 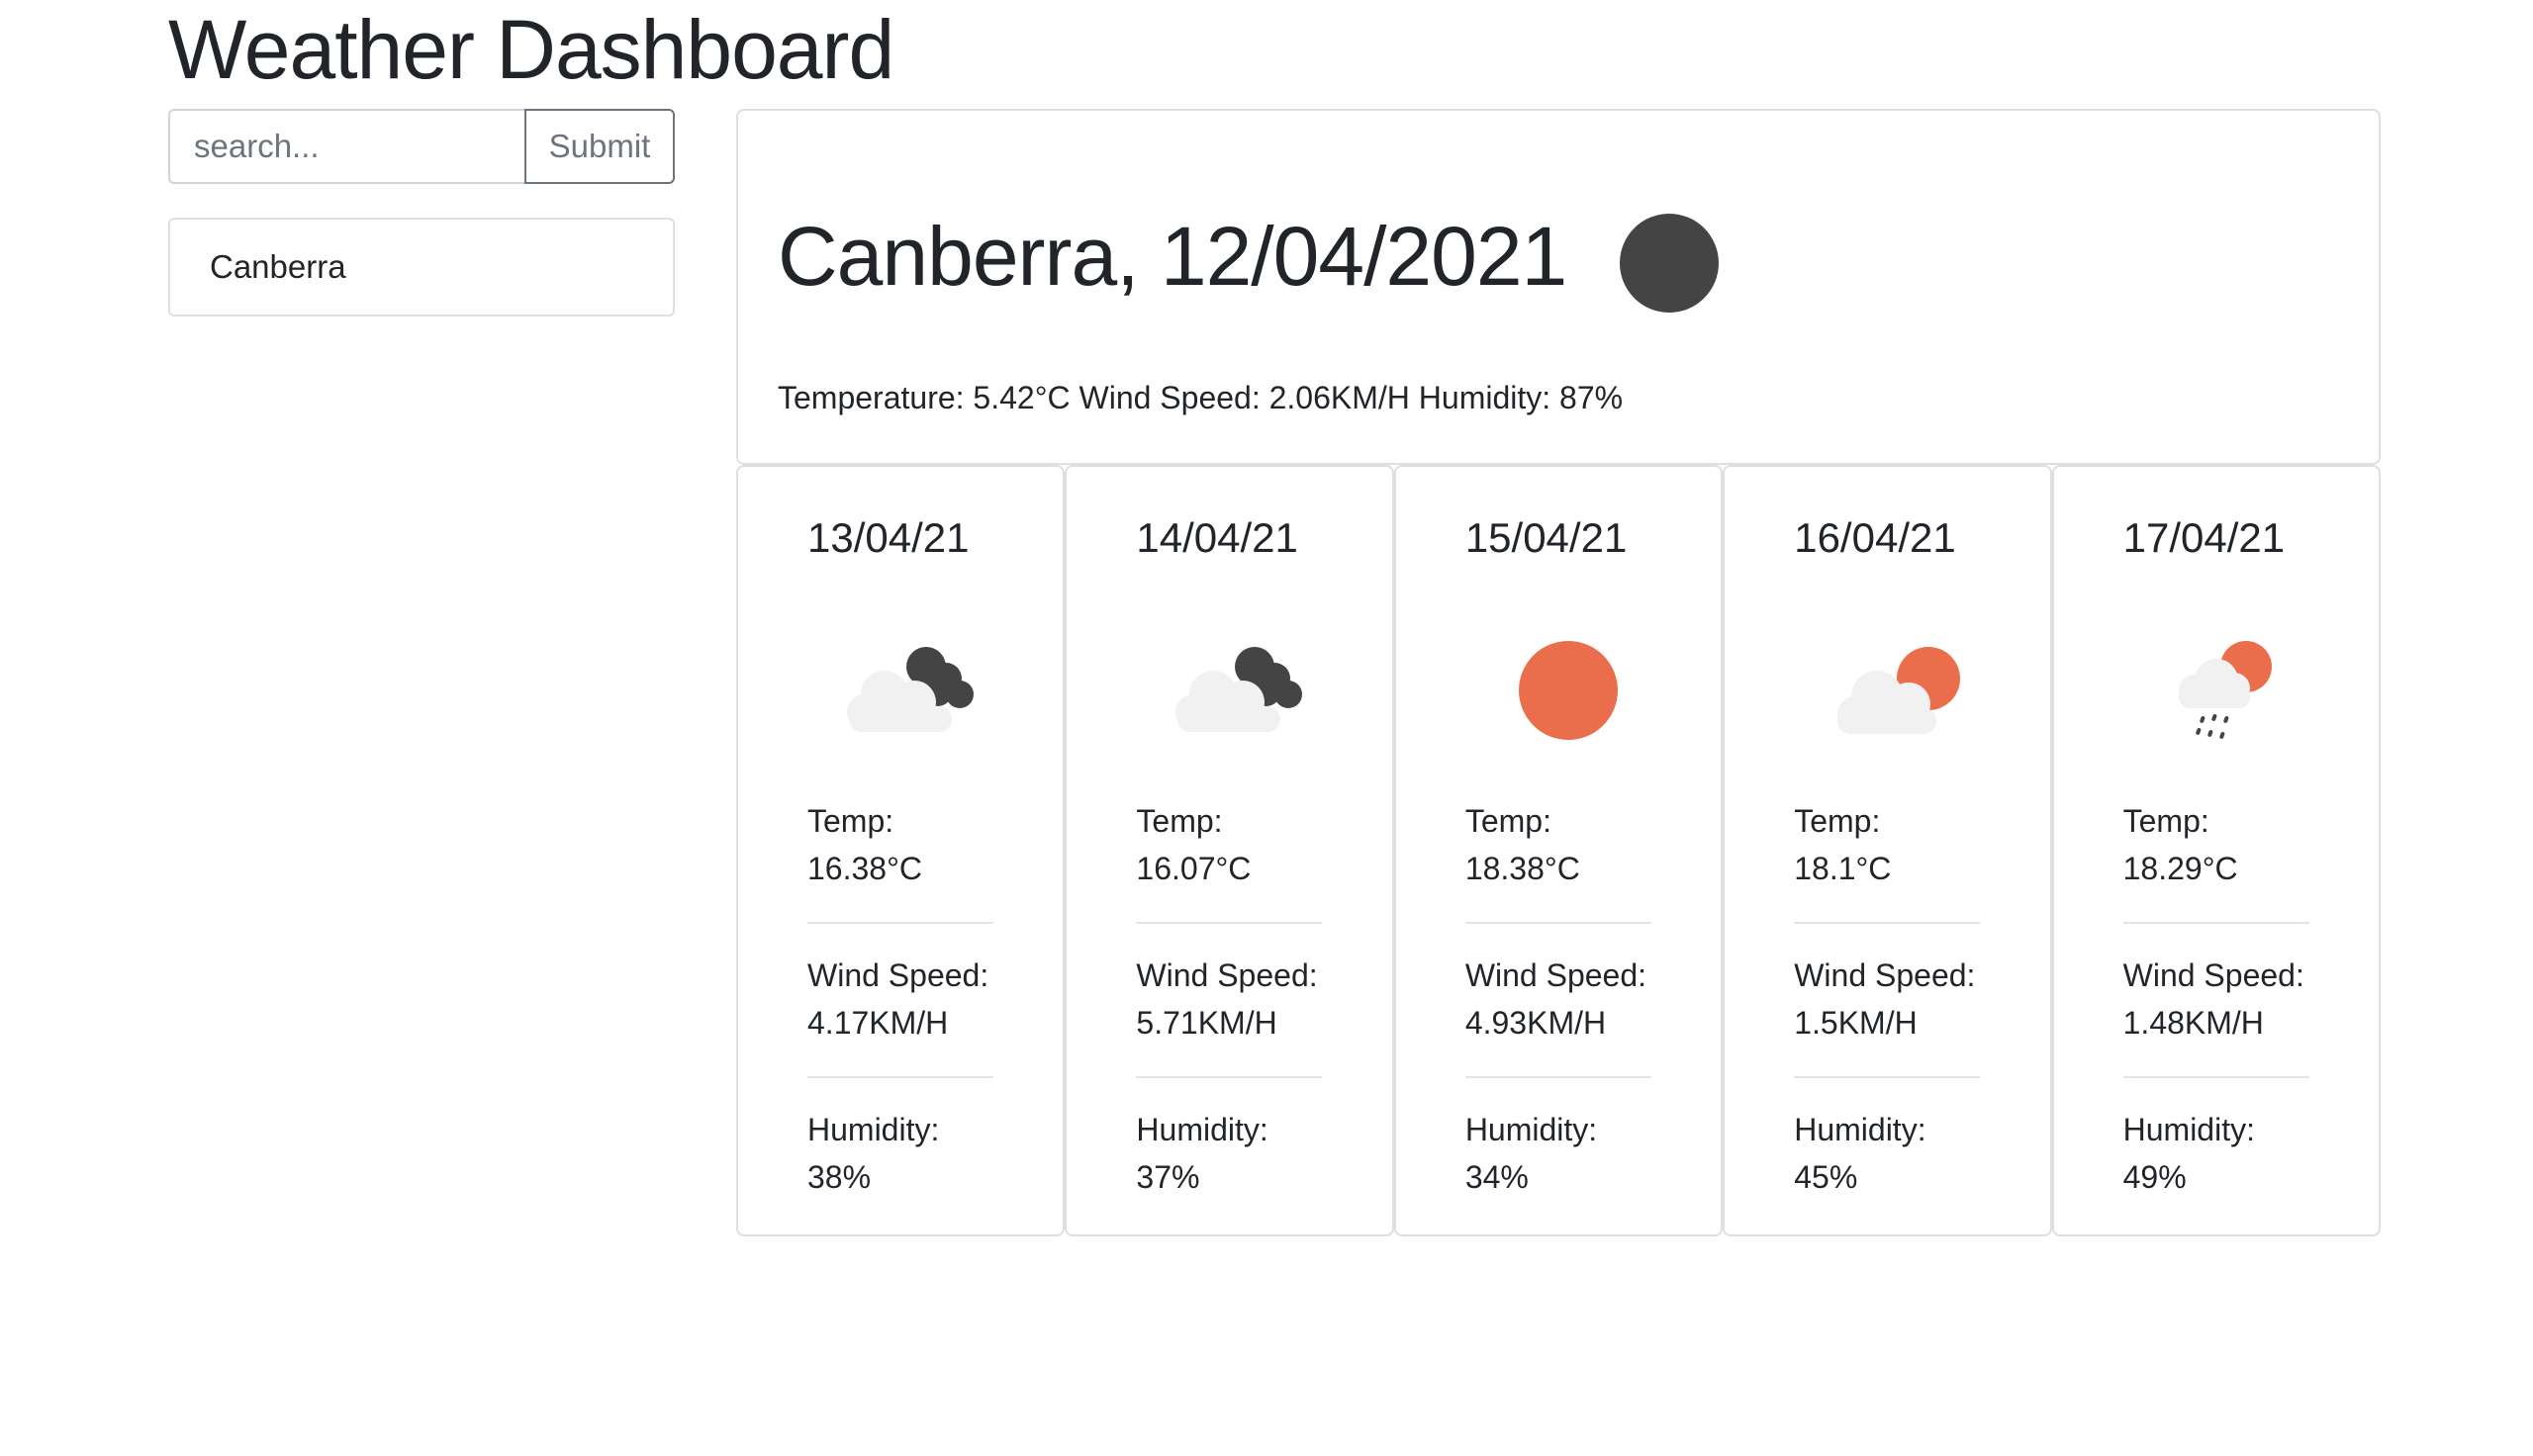 I want to click on temp-value: 16.38°C, so click(x=864, y=868).